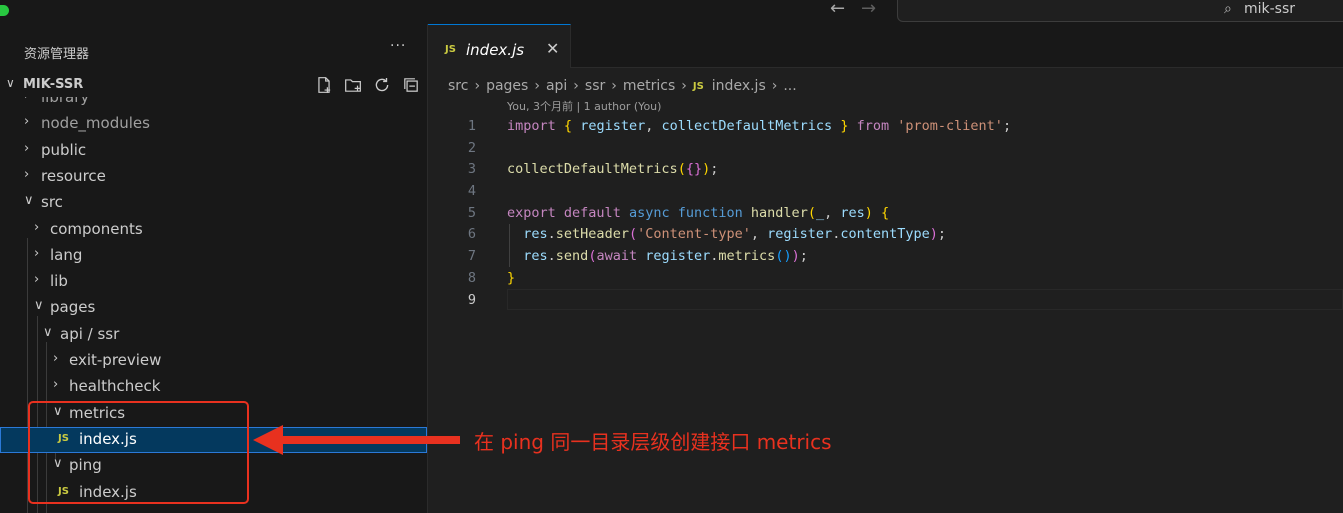  What do you see at coordinates (1228, 9) in the screenshot?
I see `search-icon: ⌕` at bounding box center [1228, 9].